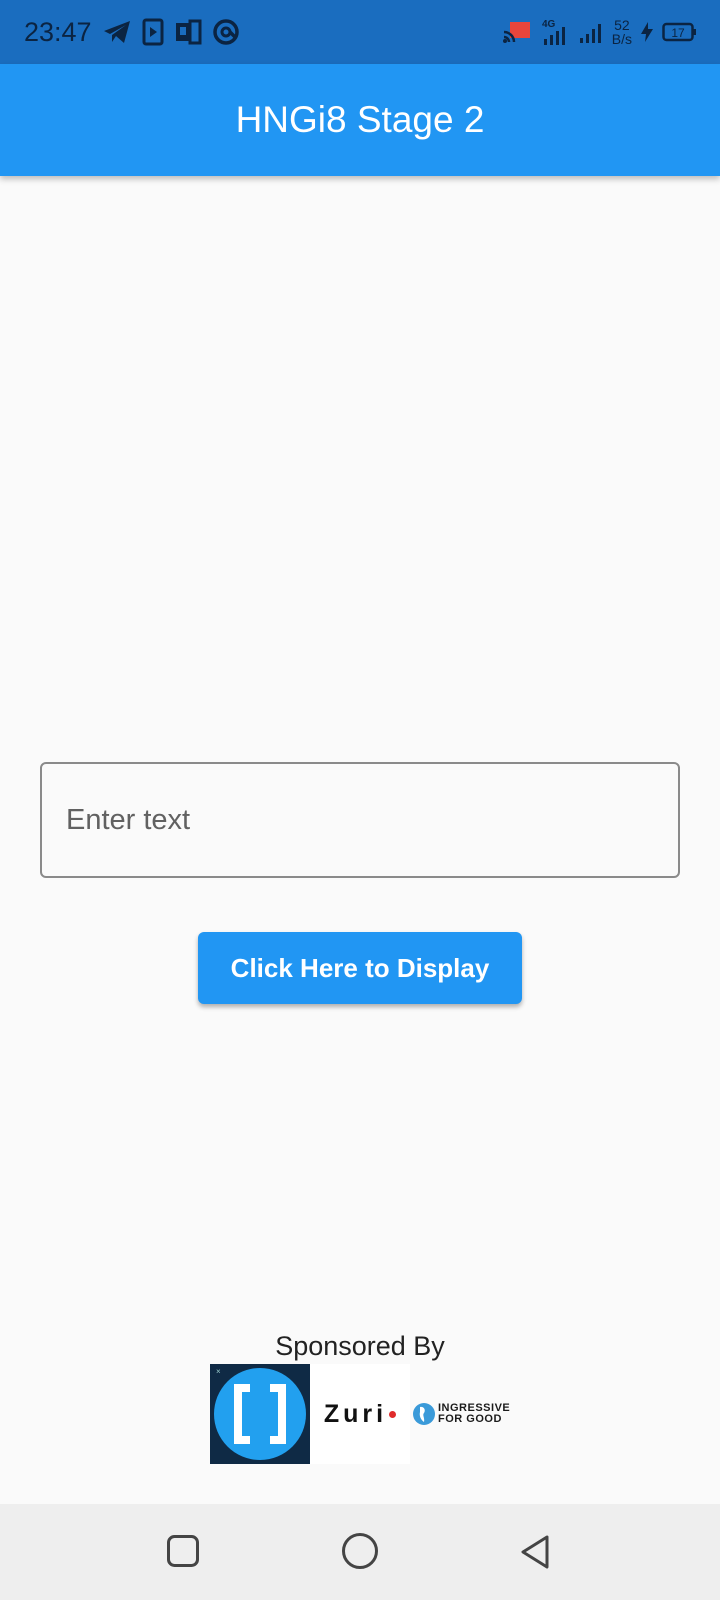 Image resolution: width=720 pixels, height=1600 pixels. I want to click on sponsor-logos: × Zuri INGRESSIVE FOR GOOD, so click(360, 1414).